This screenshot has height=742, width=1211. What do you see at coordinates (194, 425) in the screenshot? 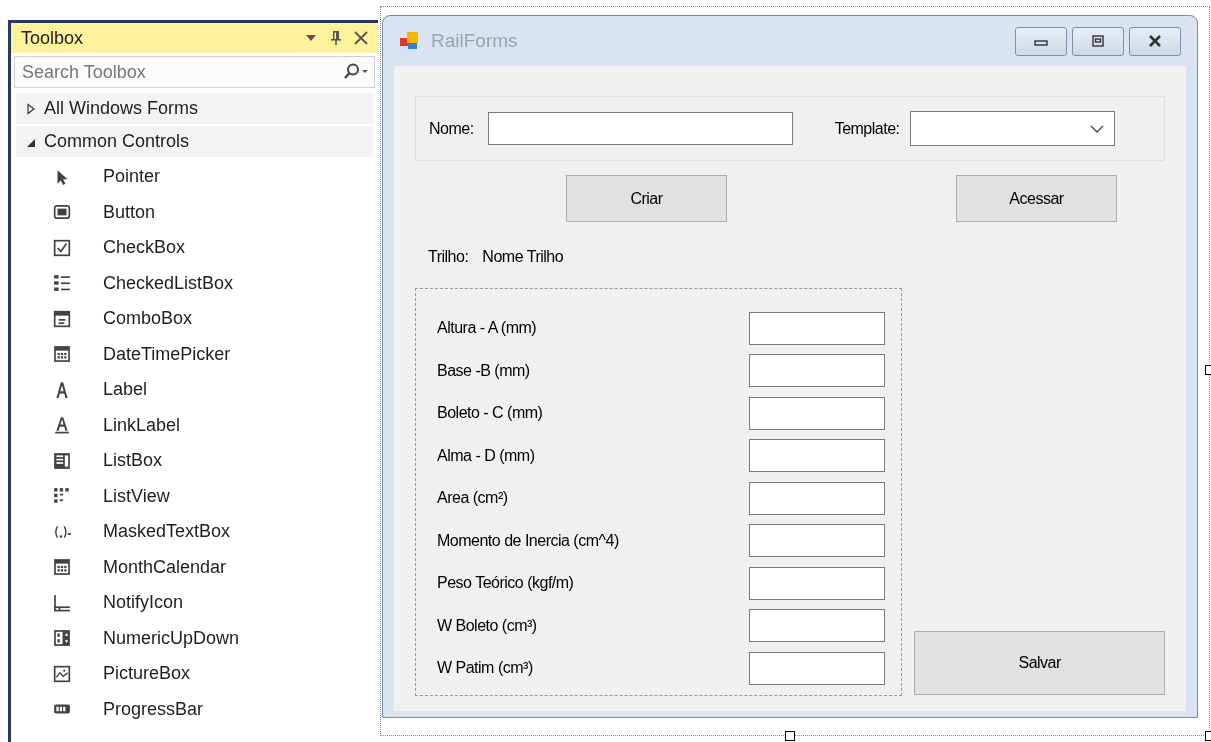
I see `toolbox-item: LinkLabel` at bounding box center [194, 425].